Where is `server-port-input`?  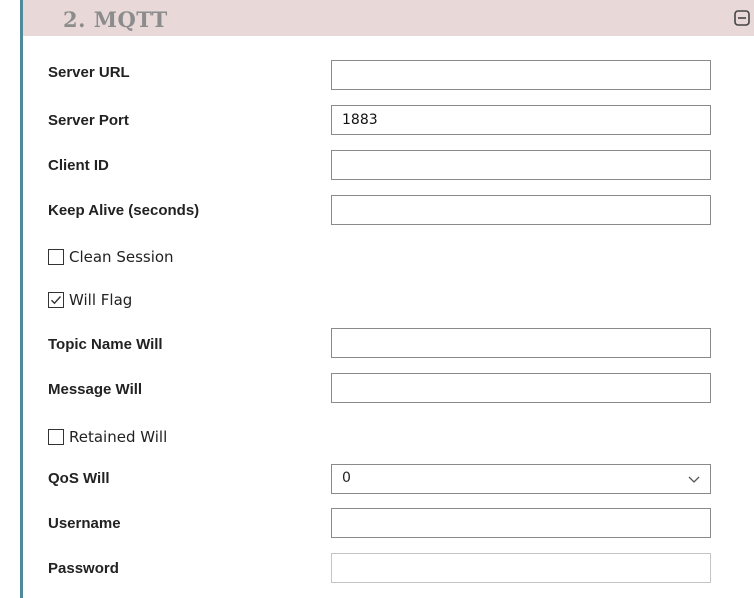
server-port-input is located at coordinates (521, 120).